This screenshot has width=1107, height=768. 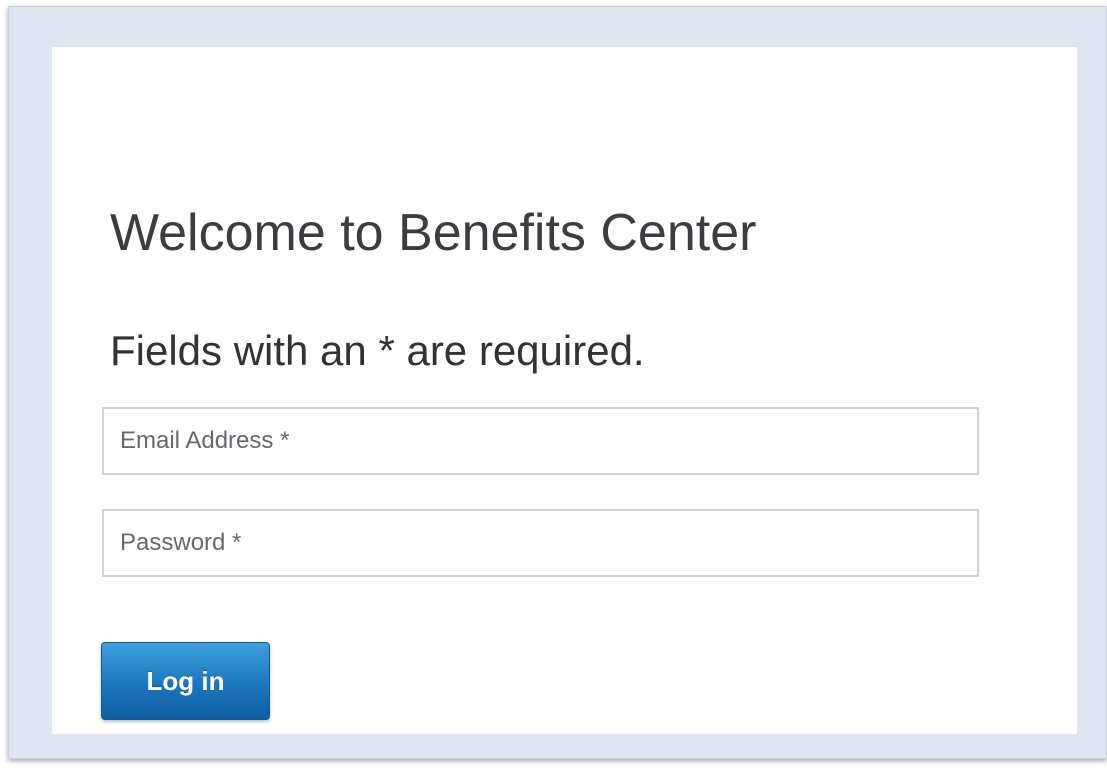 I want to click on login-button: Log in, so click(x=185, y=681).